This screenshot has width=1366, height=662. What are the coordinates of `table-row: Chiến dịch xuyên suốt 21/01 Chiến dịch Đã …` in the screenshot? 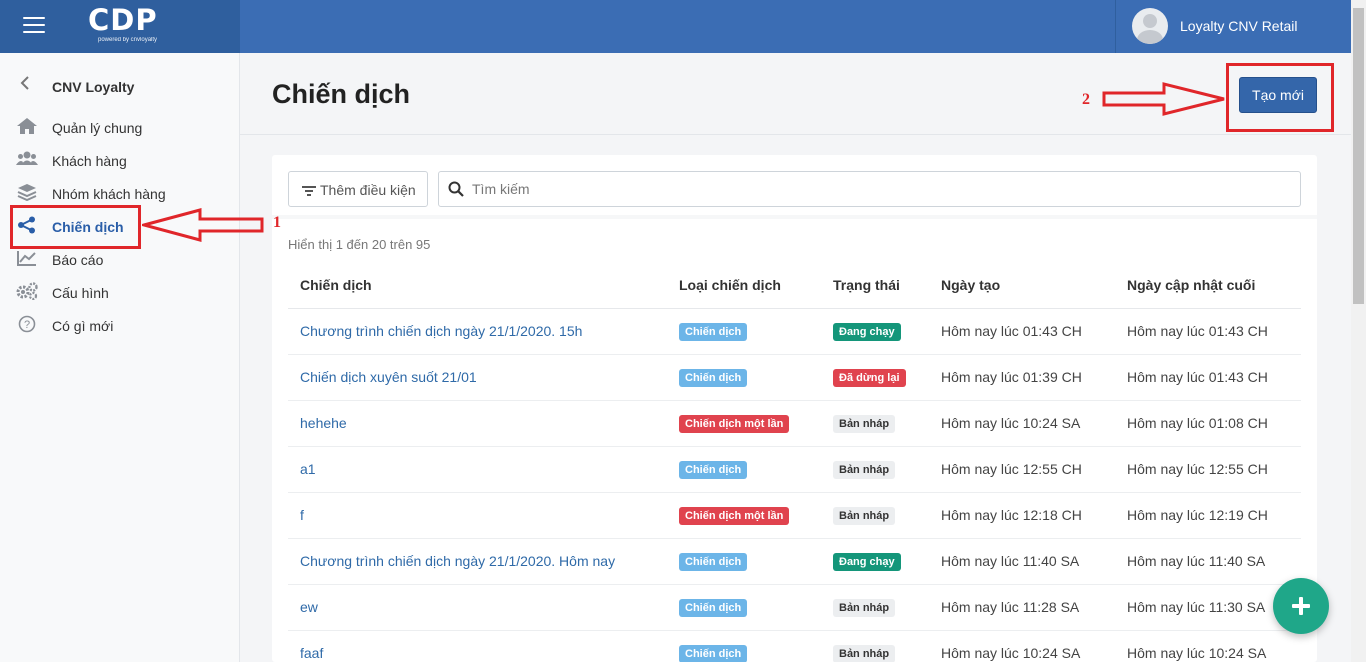 It's located at (794, 377).